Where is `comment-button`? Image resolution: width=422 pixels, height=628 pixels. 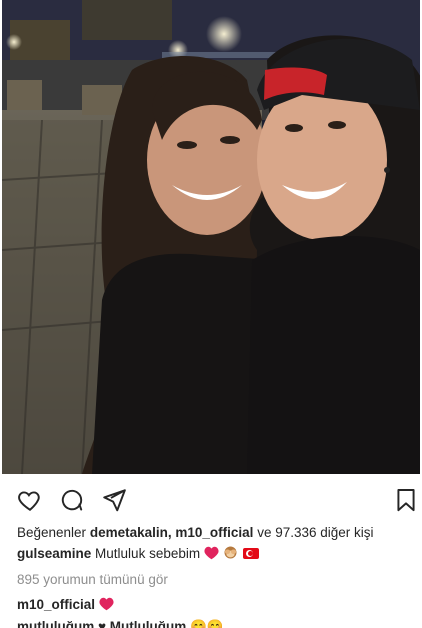 comment-button is located at coordinates (72, 500).